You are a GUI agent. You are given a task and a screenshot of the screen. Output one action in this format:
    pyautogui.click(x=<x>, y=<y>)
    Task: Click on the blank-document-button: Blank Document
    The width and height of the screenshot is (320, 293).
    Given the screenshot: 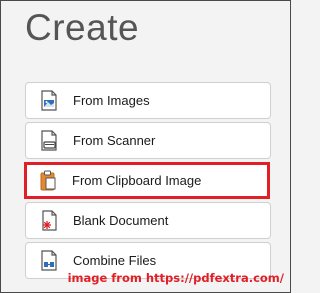 What is the action you would take?
    pyautogui.click(x=148, y=220)
    